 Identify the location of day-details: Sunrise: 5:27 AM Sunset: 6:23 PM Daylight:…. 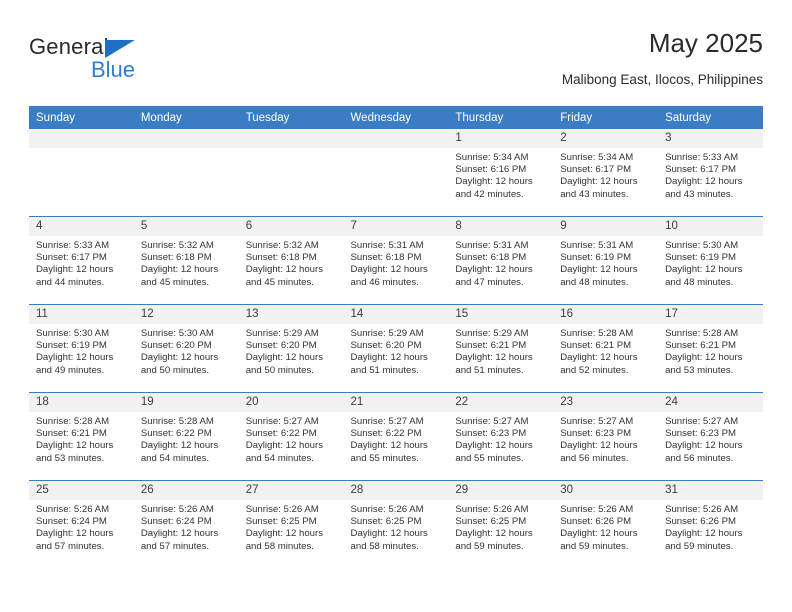
(500, 438).